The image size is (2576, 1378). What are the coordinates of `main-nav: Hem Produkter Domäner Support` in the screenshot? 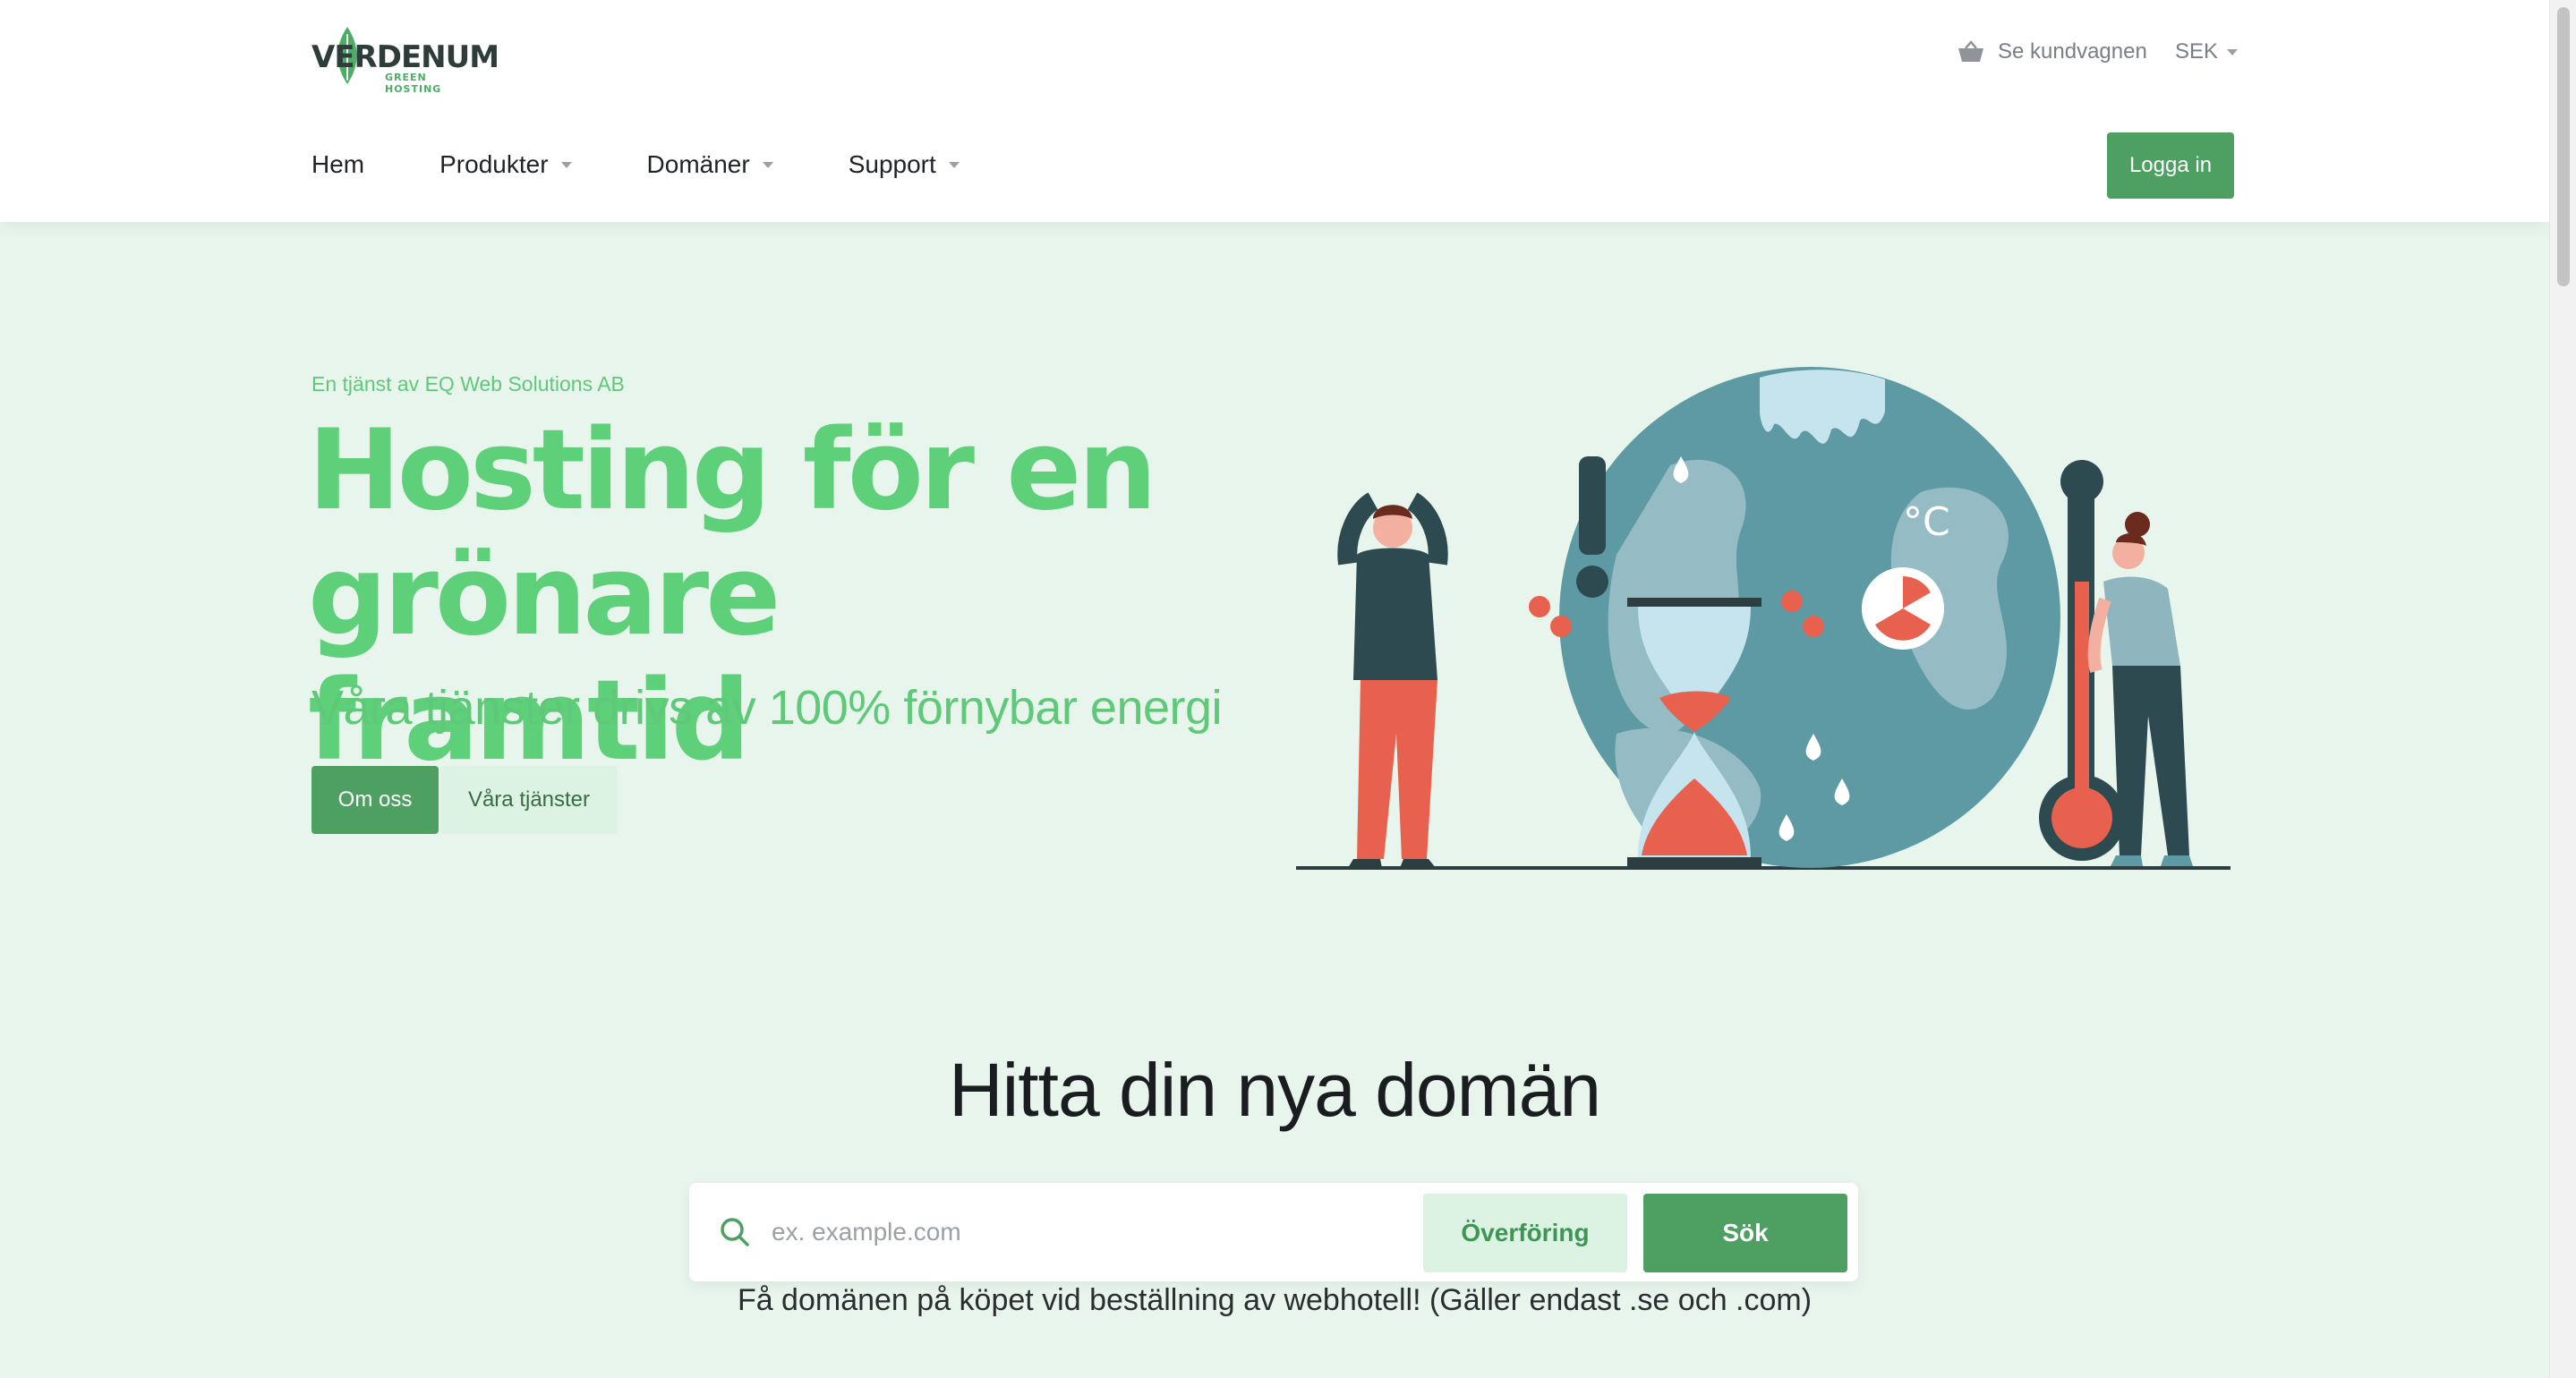 It's located at (673, 165).